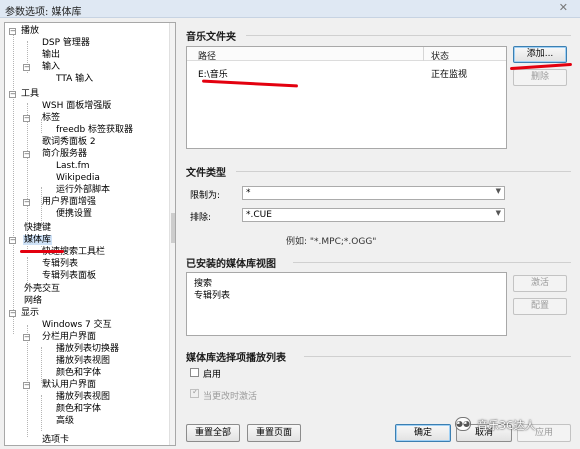  Describe the element at coordinates (449, 75) in the screenshot. I see `folder-status: 正在监视` at that location.